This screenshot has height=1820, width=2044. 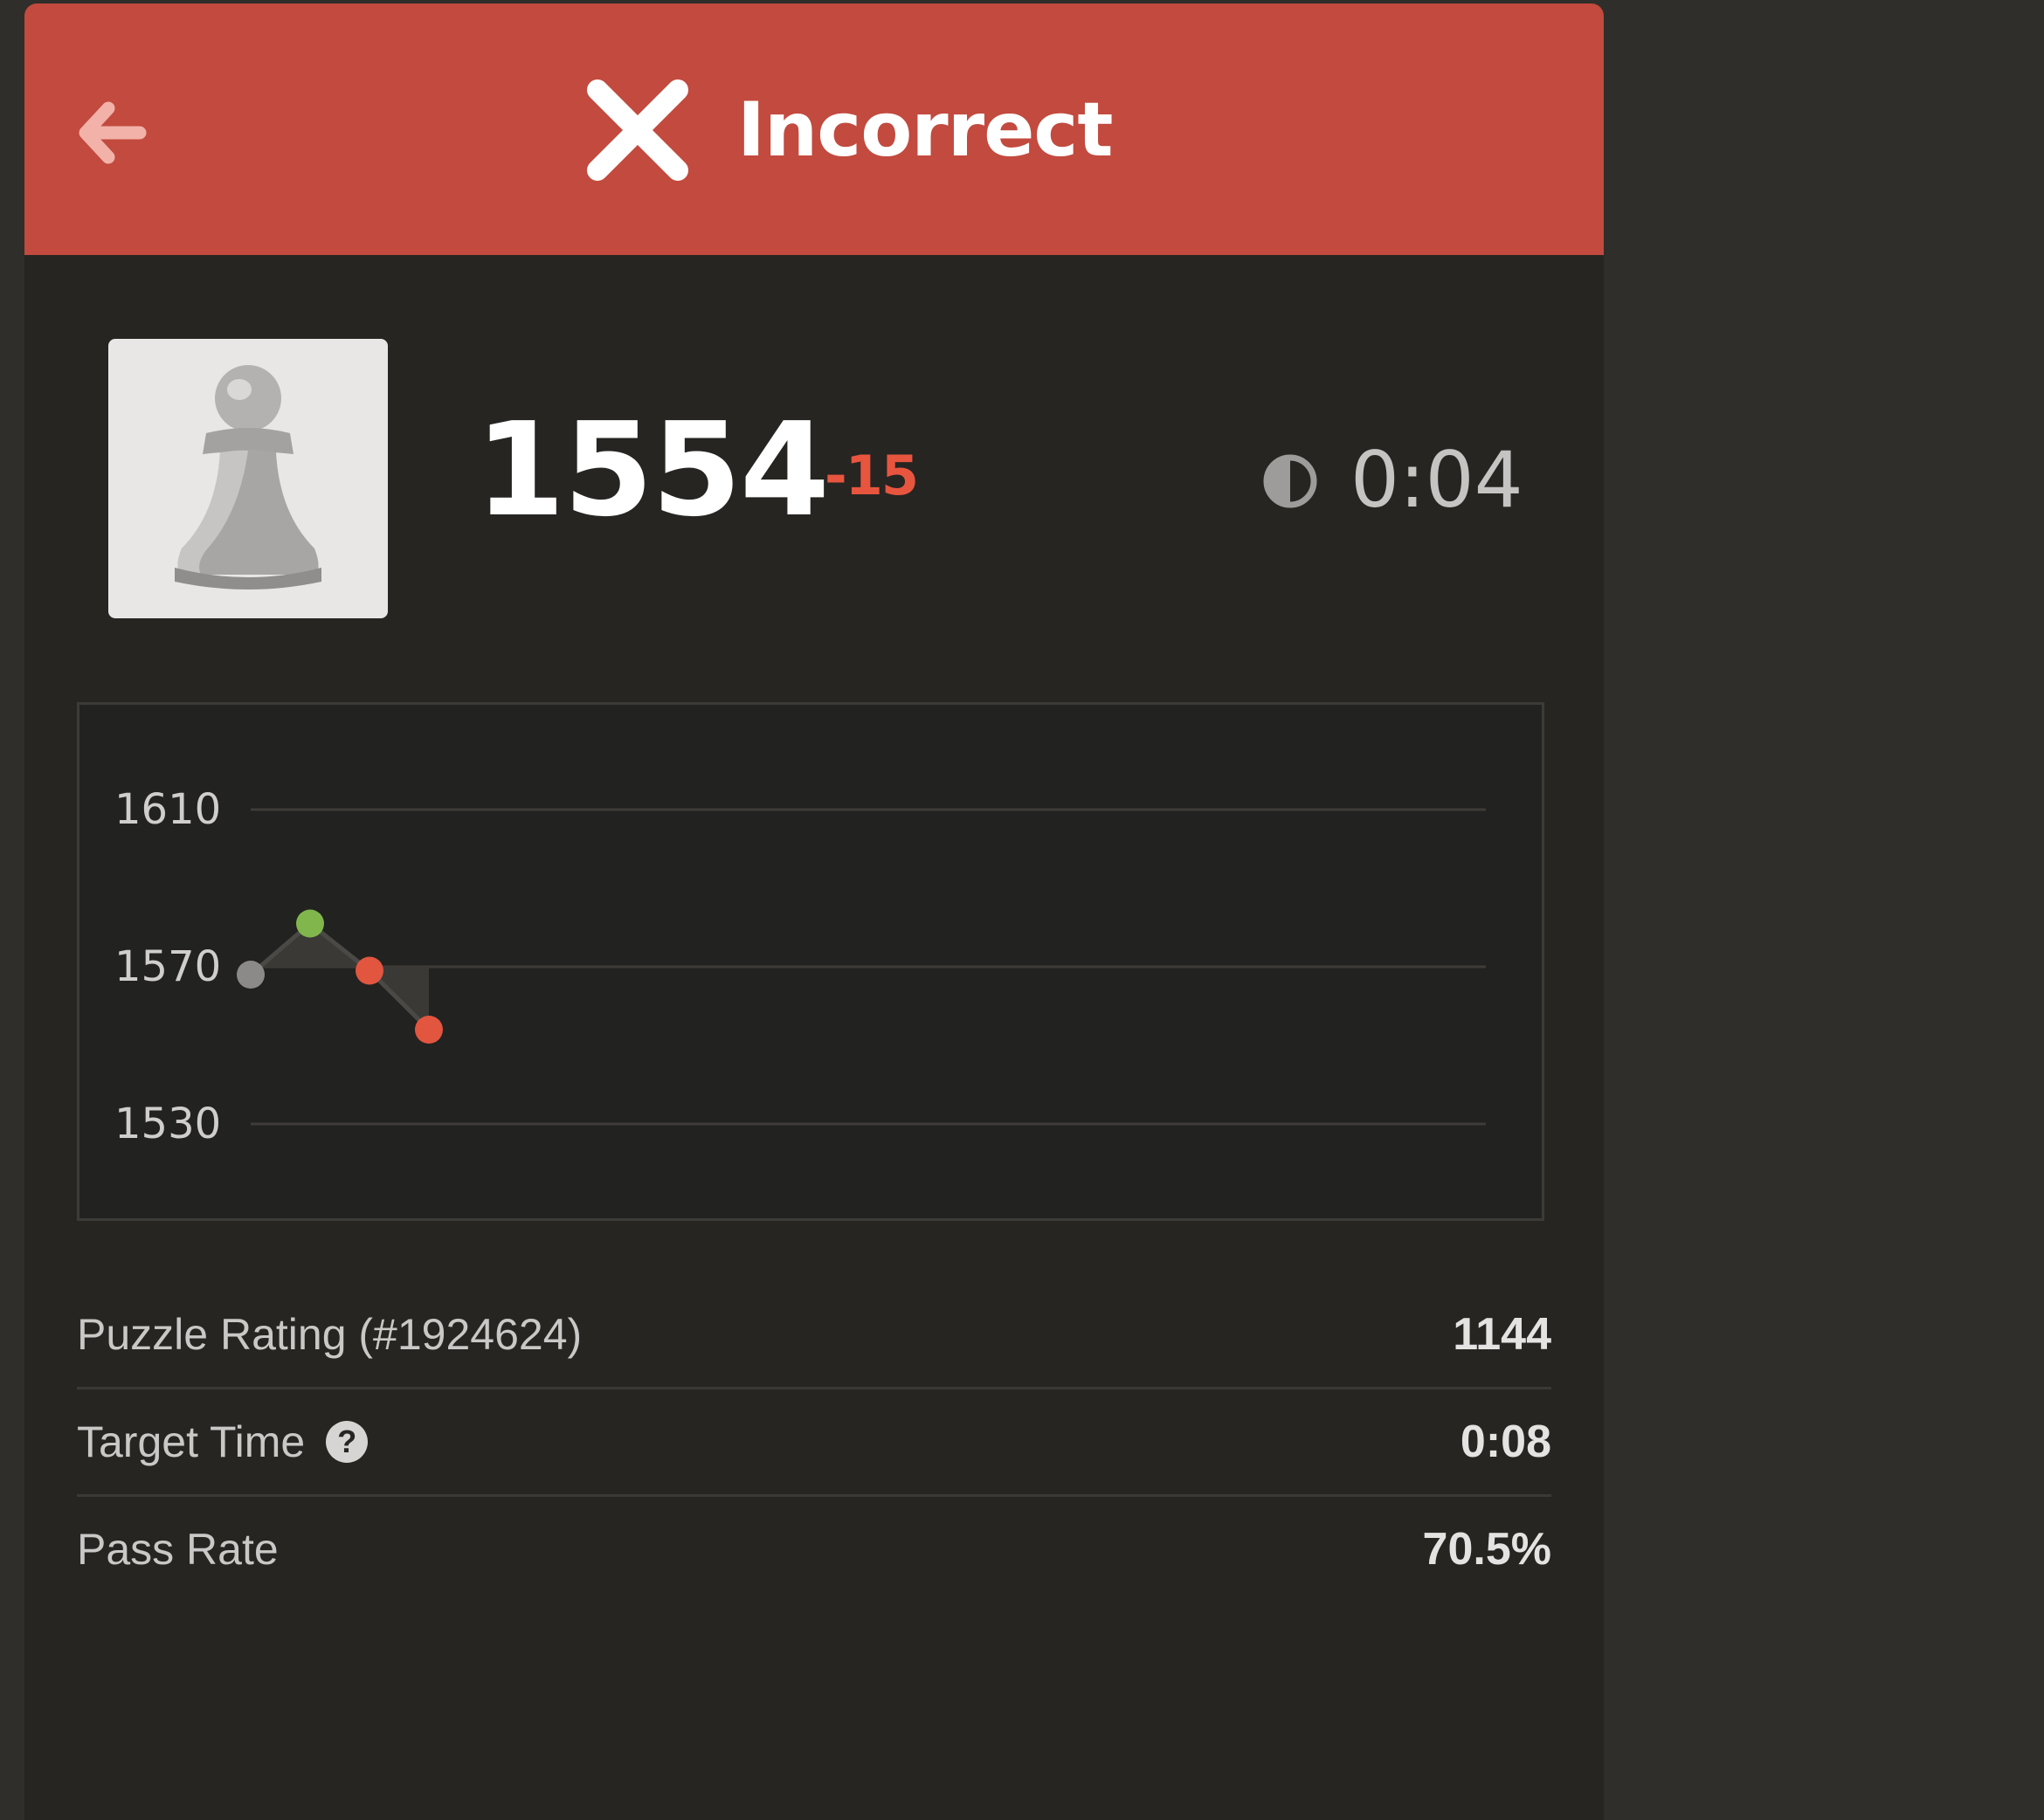 I want to click on chart-y-tick-label: 1610, so click(x=168, y=809).